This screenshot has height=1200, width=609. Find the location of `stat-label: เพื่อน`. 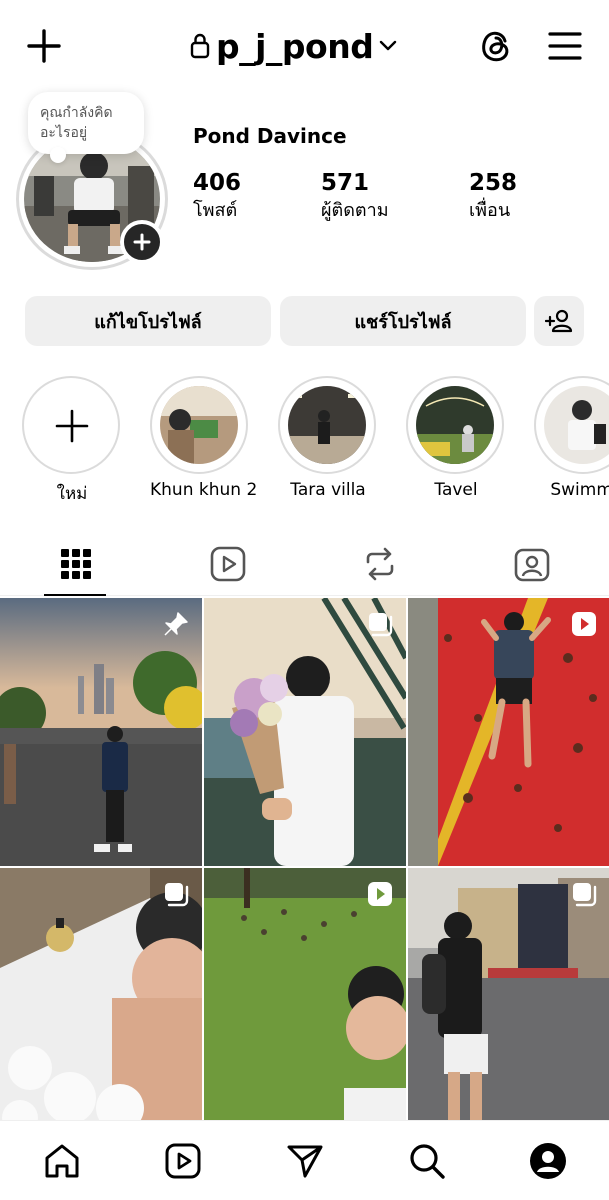

stat-label: เพื่อน is located at coordinates (490, 210).